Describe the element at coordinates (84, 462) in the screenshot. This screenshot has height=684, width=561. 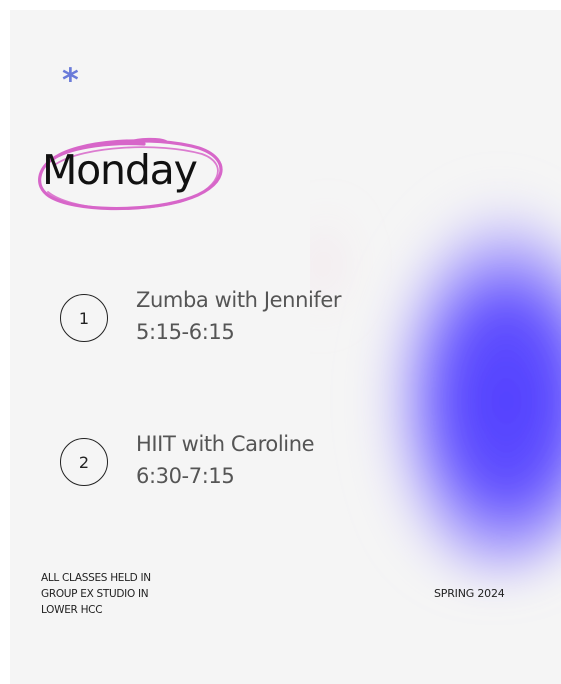
I see `class-number-badge: 2` at that location.